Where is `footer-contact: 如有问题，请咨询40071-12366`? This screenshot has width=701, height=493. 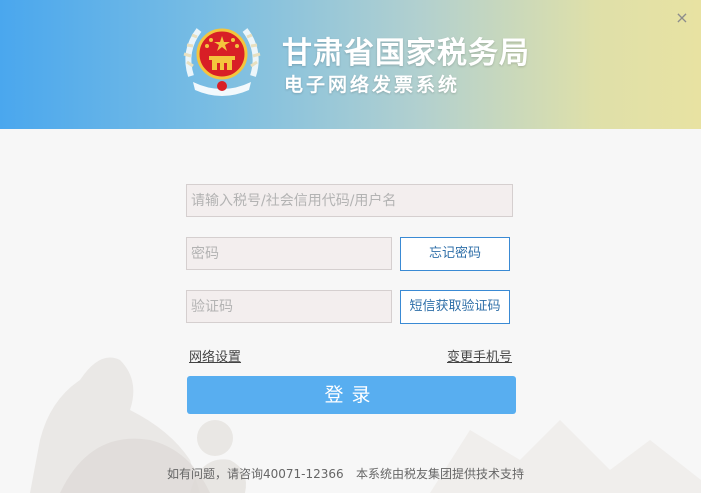 footer-contact: 如有问题，请咨询40071-12366 is located at coordinates (255, 474).